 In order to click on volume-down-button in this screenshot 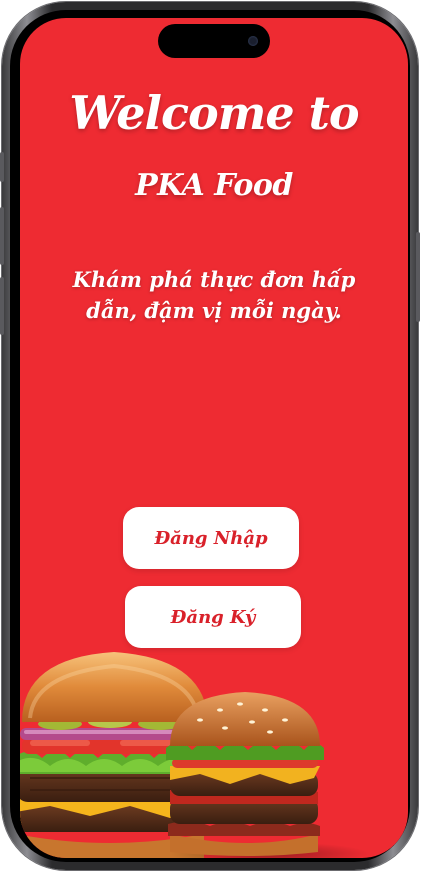, I will do `click(2, 306)`.